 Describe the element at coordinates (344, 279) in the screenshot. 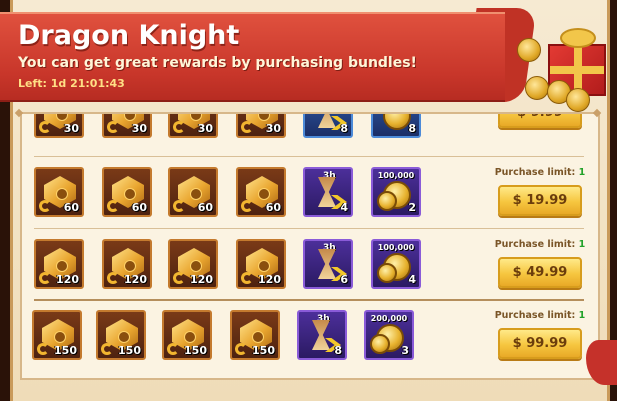

I see `item-quantity: 6` at that location.